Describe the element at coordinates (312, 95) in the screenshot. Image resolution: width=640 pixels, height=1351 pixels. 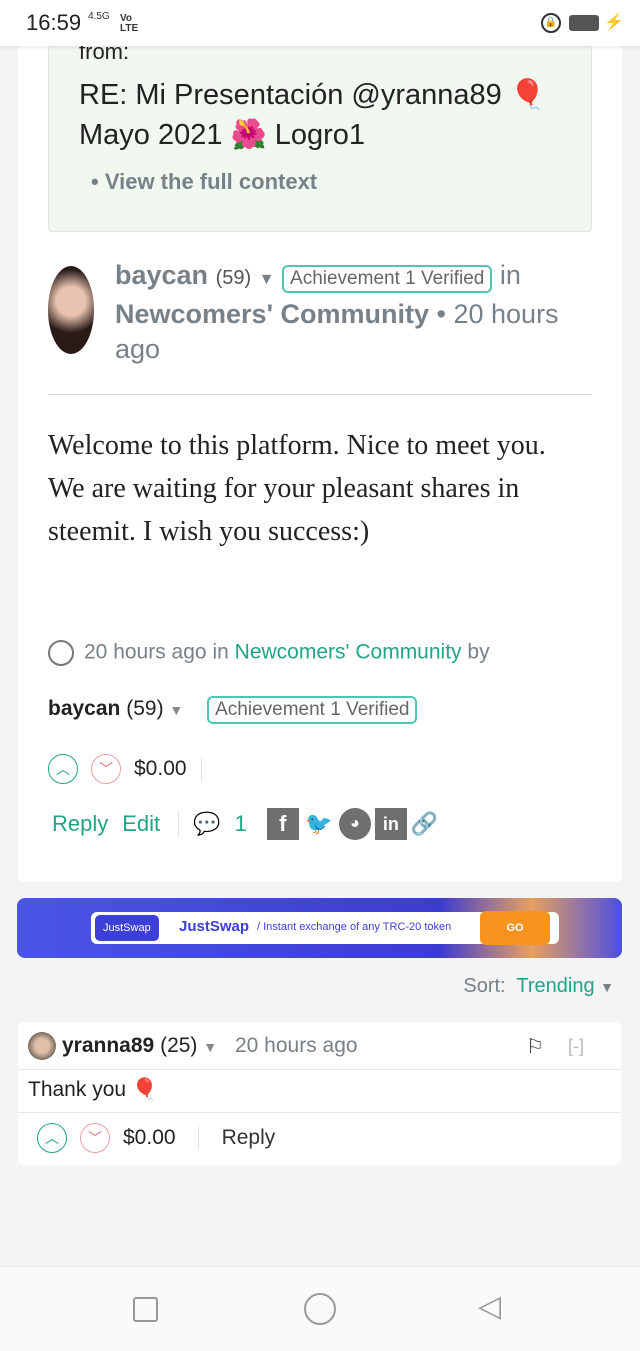
I see `title-line-1: RE: Mi Presentación @yranna89 🎈` at that location.